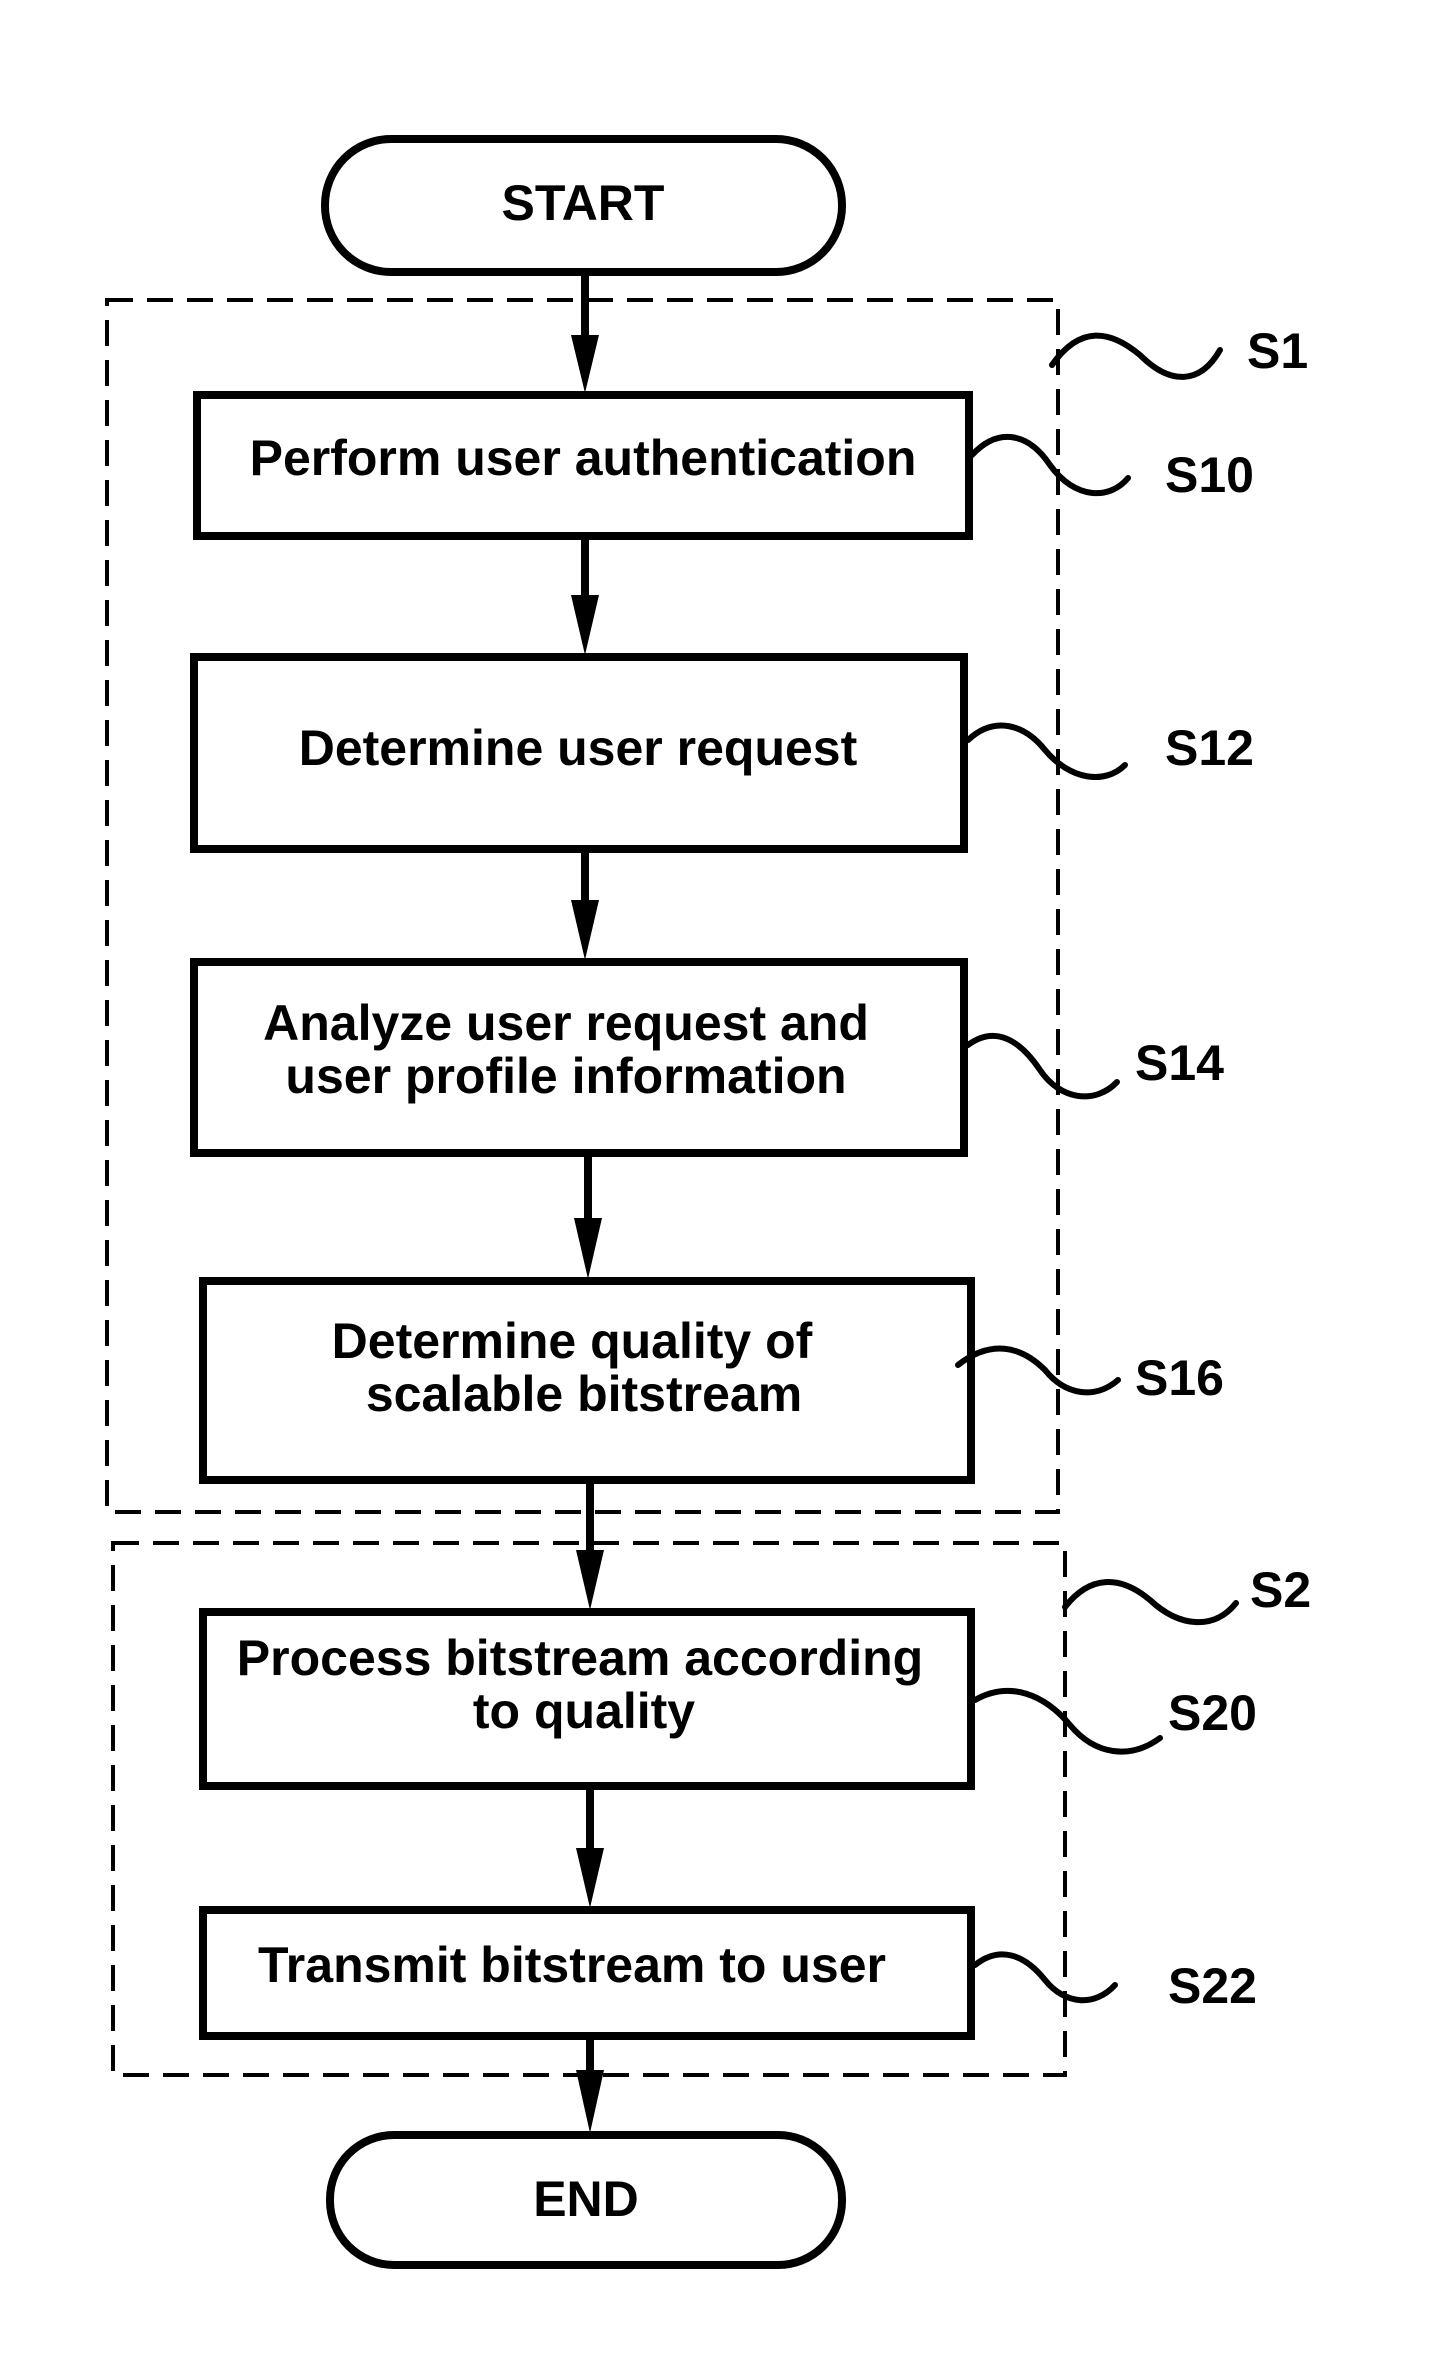 The image size is (1442, 2372). I want to click on step-text-line: to quality, so click(584, 1711).